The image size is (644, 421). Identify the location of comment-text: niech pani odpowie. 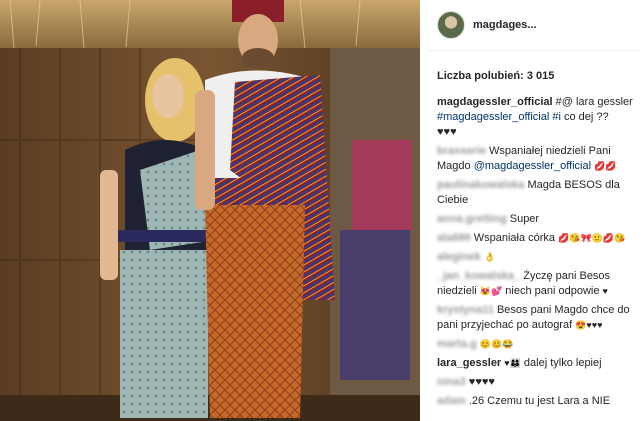
(552, 291).